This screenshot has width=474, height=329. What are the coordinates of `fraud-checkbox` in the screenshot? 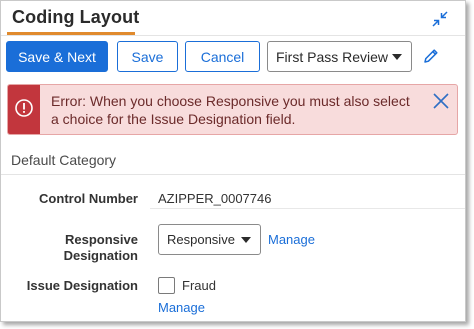 It's located at (166, 285).